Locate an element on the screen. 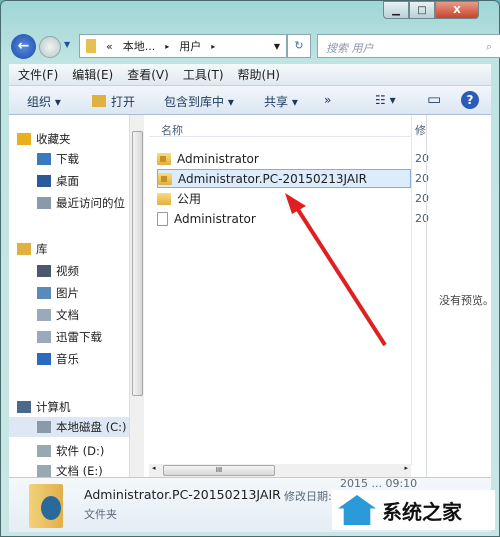 The image size is (500, 537). selected-item-type: 文件夹 is located at coordinates (100, 514).